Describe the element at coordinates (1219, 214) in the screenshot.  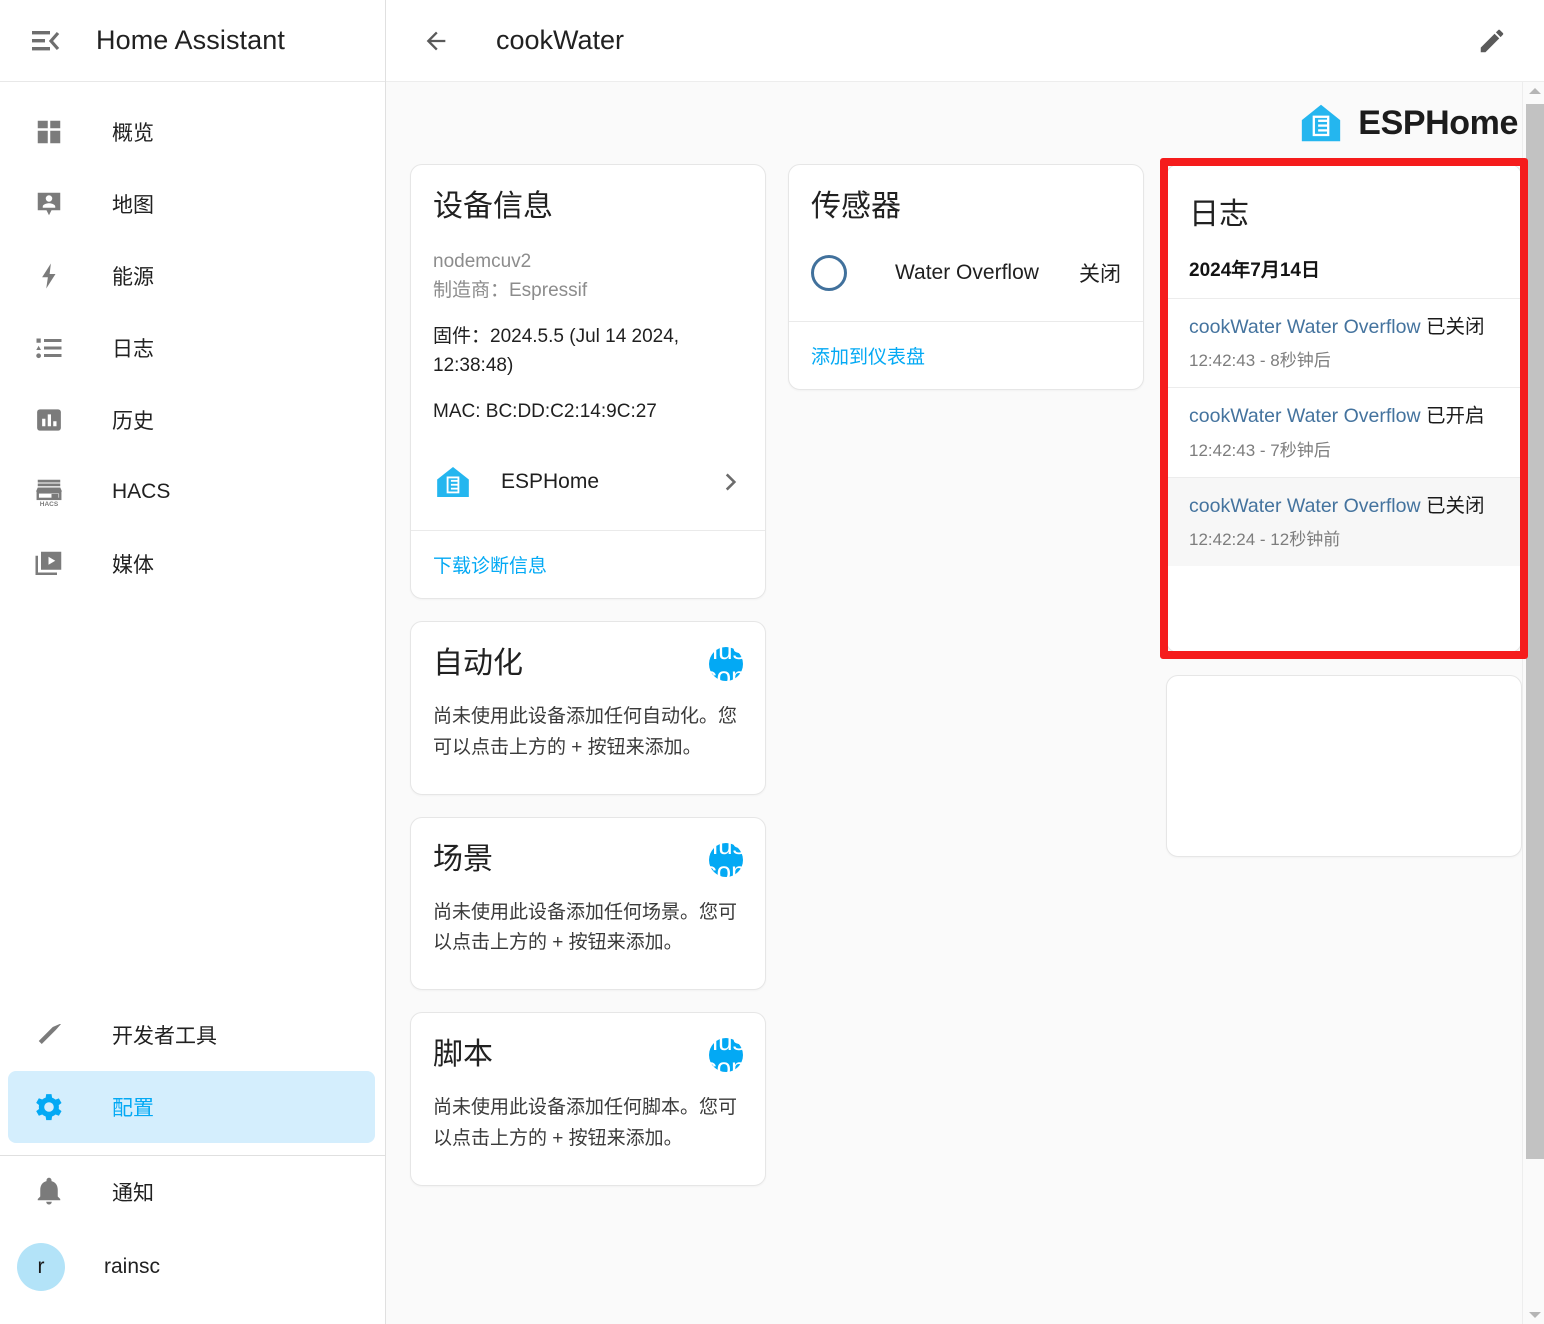
I see `card-title: 日志` at that location.